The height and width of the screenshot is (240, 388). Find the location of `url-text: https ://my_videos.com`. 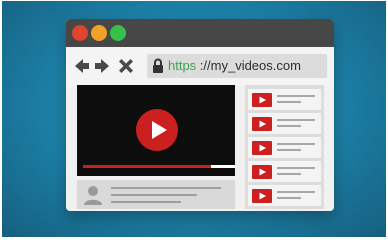

url-text: https ://my_videos.com is located at coordinates (234, 66).